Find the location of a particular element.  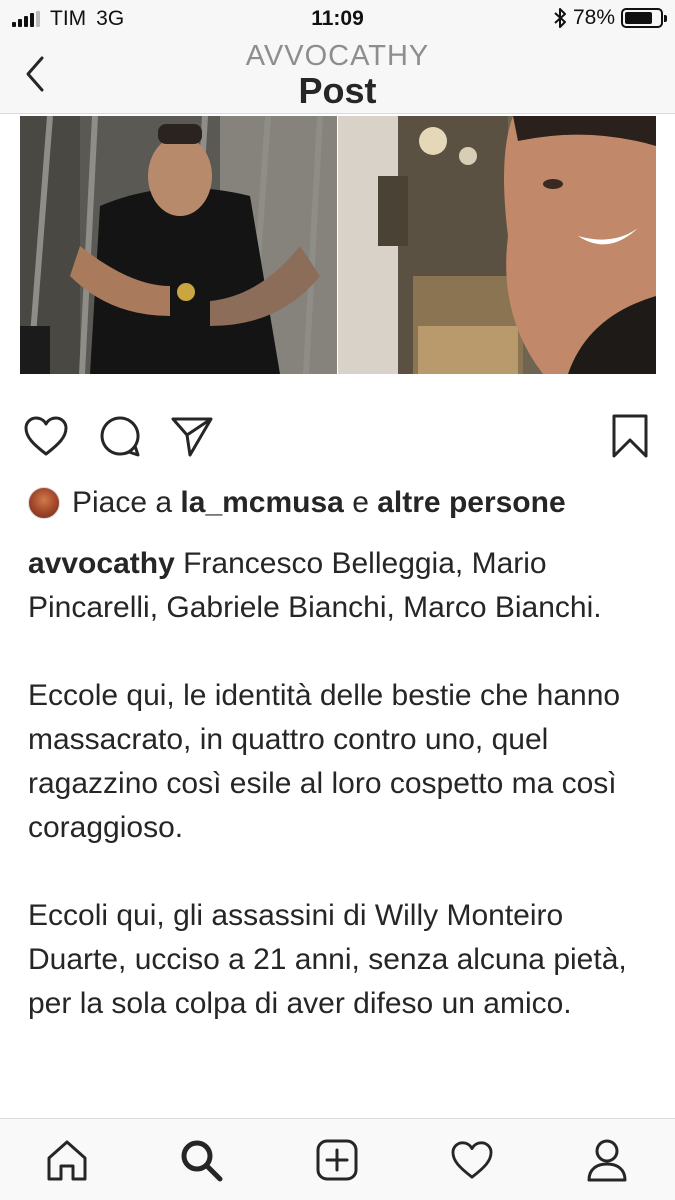

battery-icon is located at coordinates (644, 18).